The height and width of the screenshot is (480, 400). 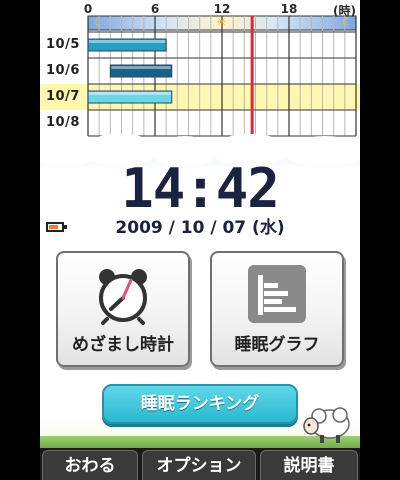 What do you see at coordinates (309, 465) in the screenshot?
I see `manual-tab: 説明書` at bounding box center [309, 465].